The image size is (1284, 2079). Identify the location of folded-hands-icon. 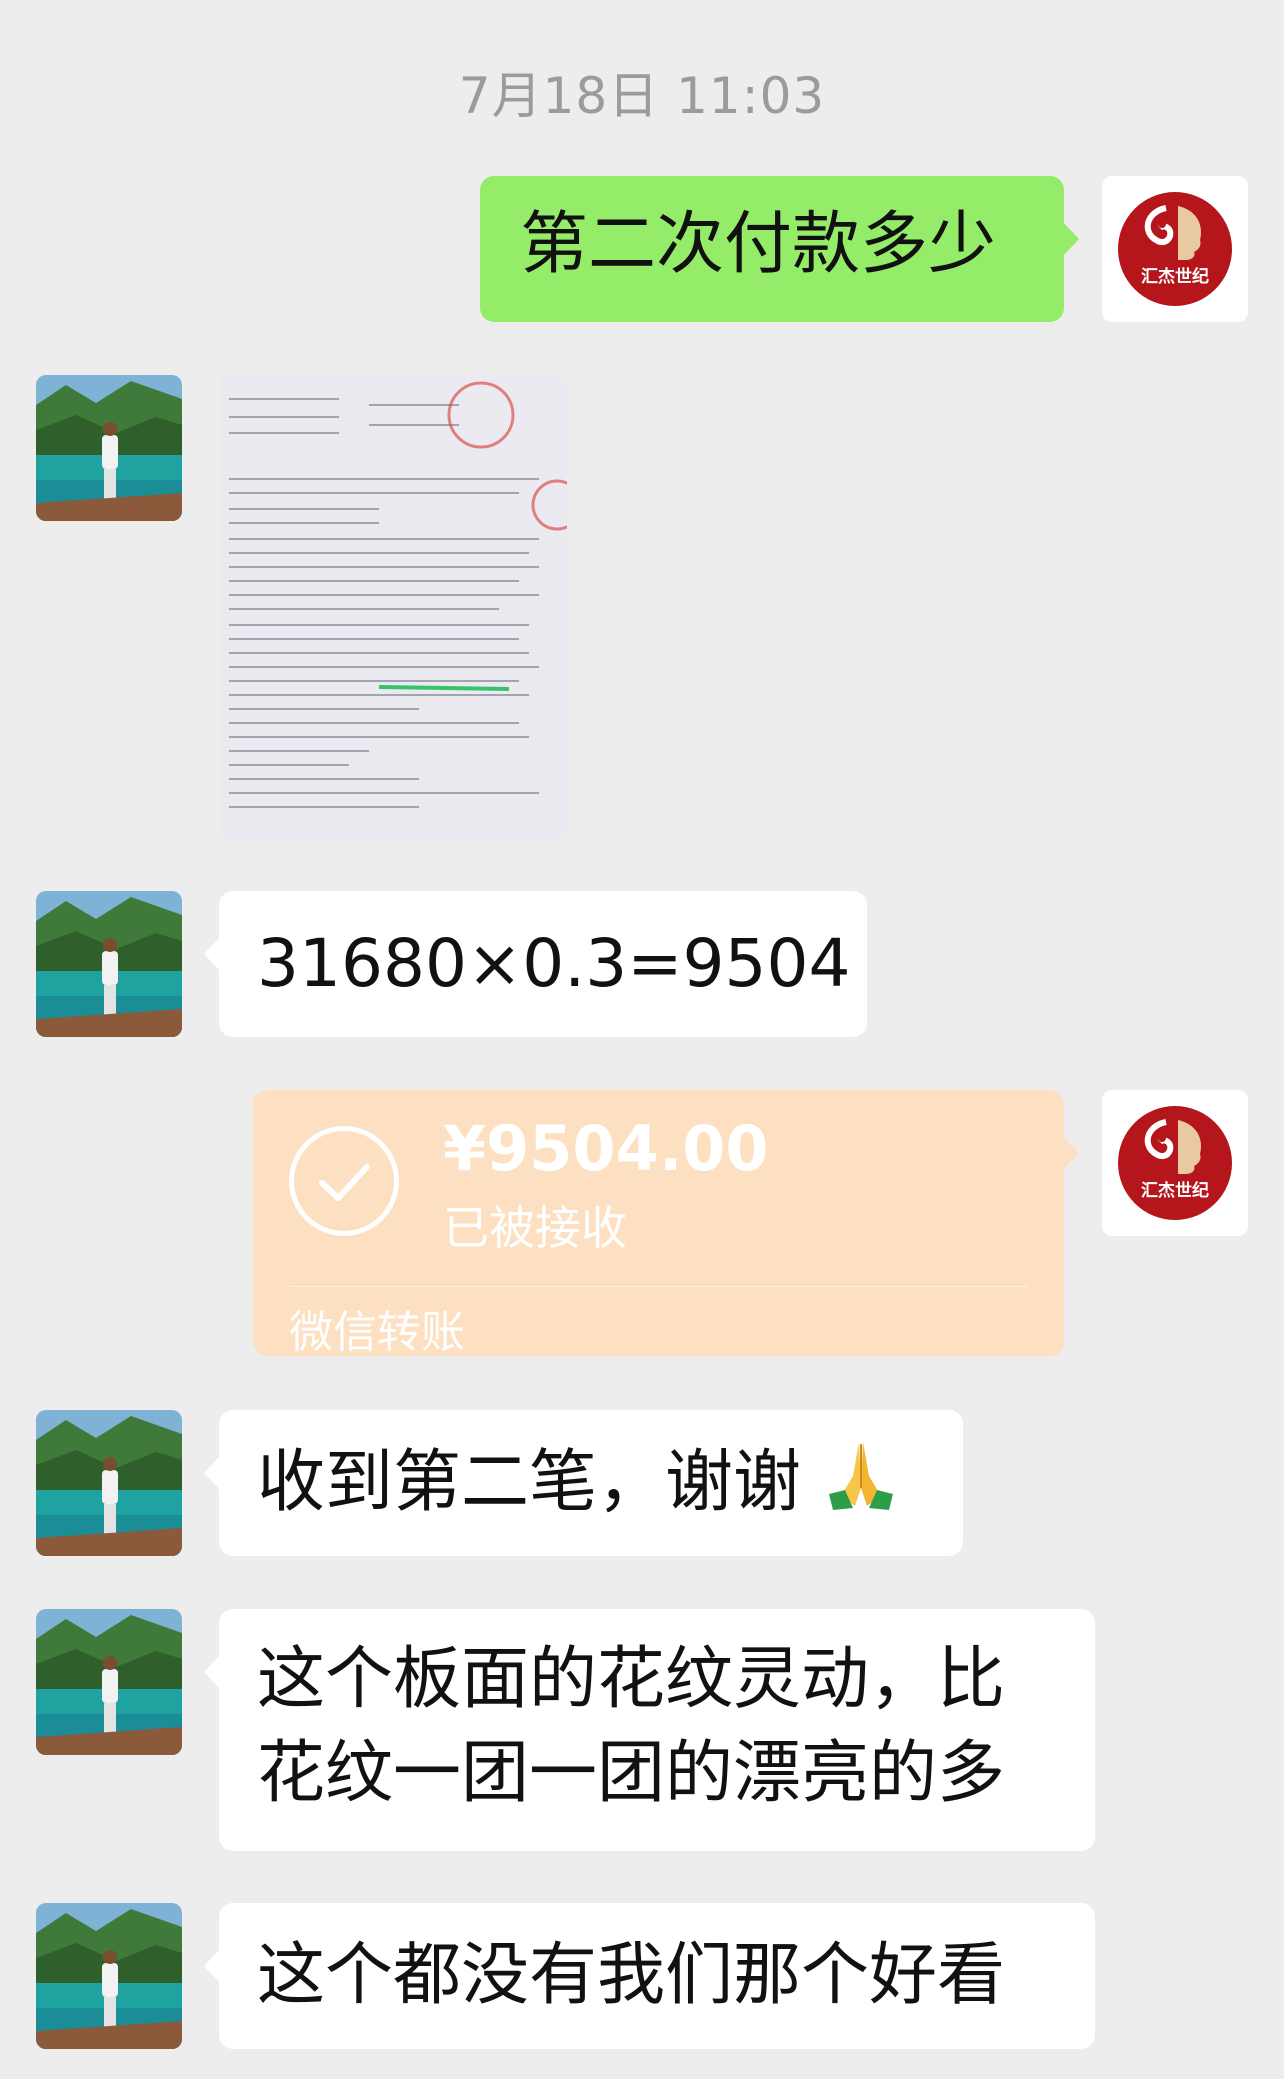
(861, 1486).